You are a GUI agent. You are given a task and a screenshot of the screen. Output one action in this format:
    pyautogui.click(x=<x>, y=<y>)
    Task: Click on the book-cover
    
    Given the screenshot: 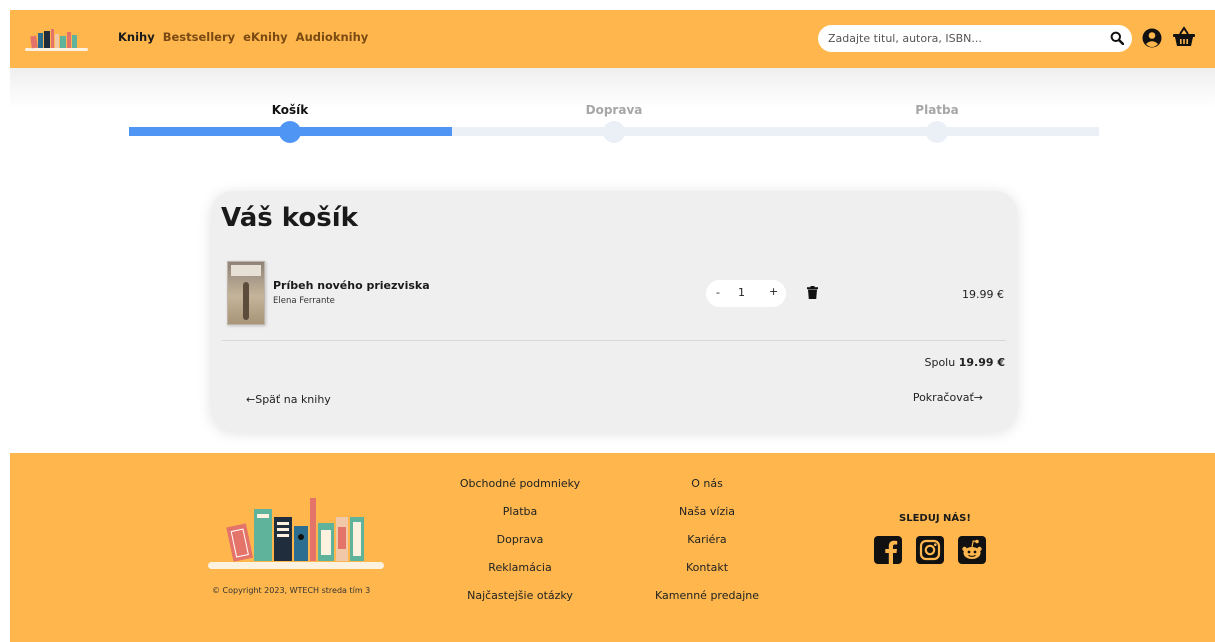 What is the action you would take?
    pyautogui.click(x=246, y=293)
    